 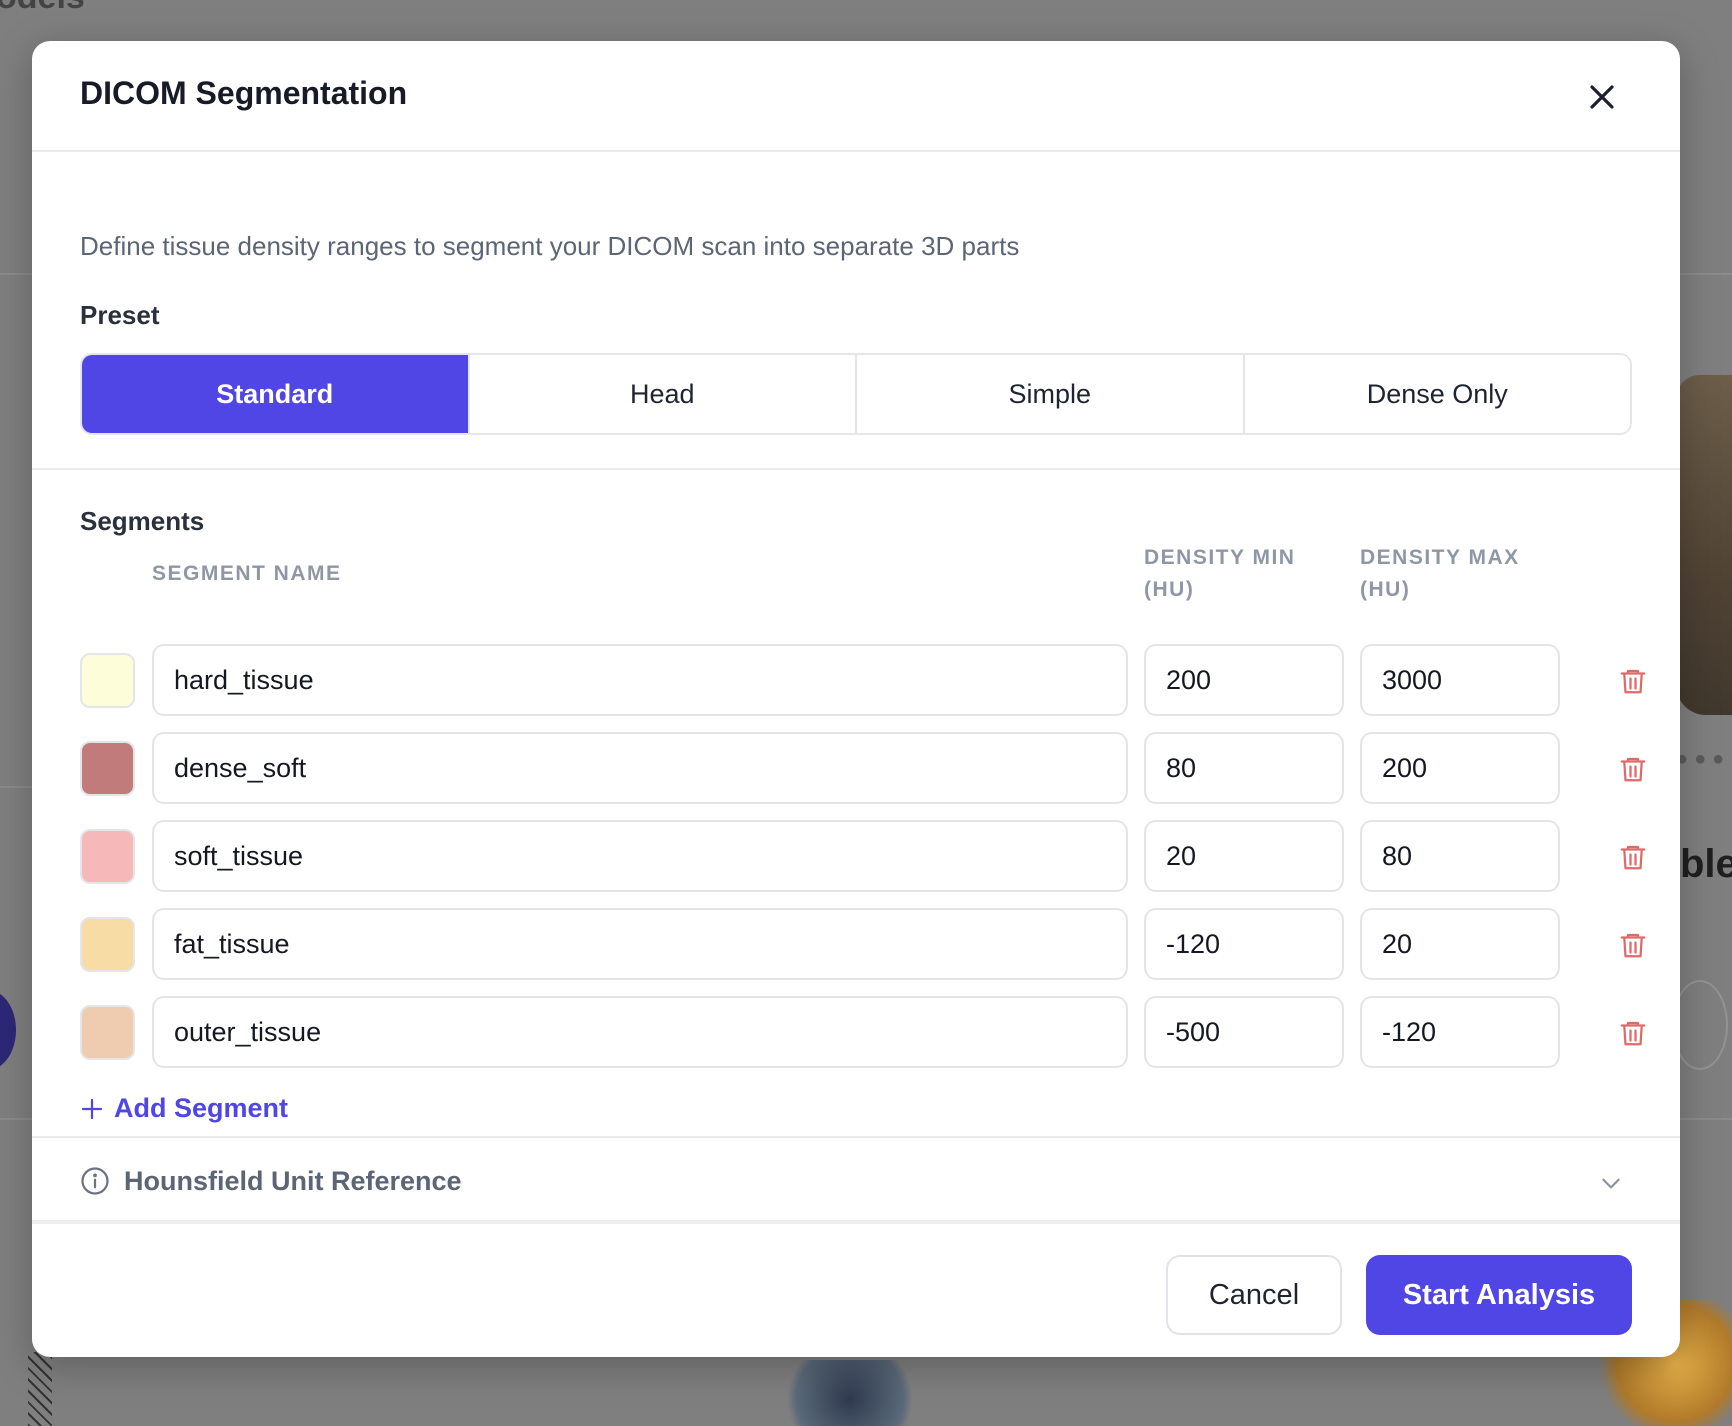 What do you see at coordinates (1219, 574) in the screenshot?
I see `column-header-density-min: DENSITY MIN (HU)` at bounding box center [1219, 574].